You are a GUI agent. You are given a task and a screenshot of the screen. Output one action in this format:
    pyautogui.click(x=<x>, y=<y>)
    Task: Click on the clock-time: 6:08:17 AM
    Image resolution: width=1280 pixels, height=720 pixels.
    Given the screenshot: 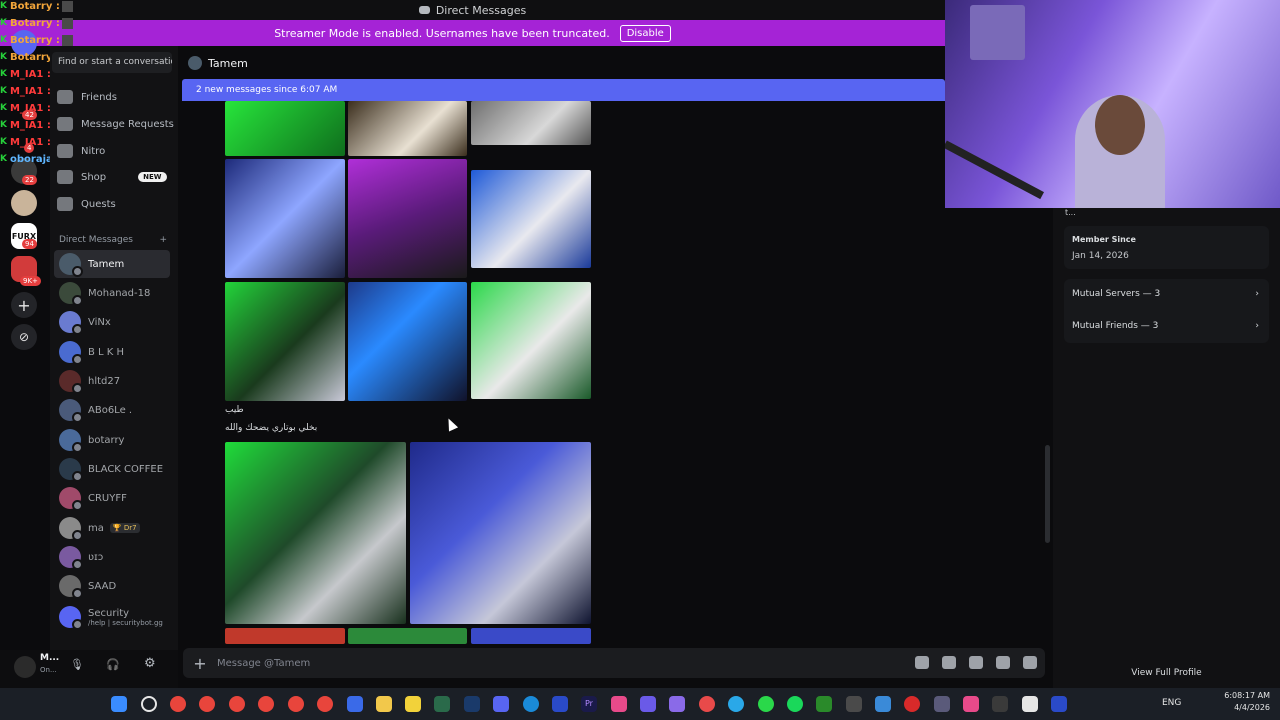 What is the action you would take?
    pyautogui.click(x=1247, y=695)
    